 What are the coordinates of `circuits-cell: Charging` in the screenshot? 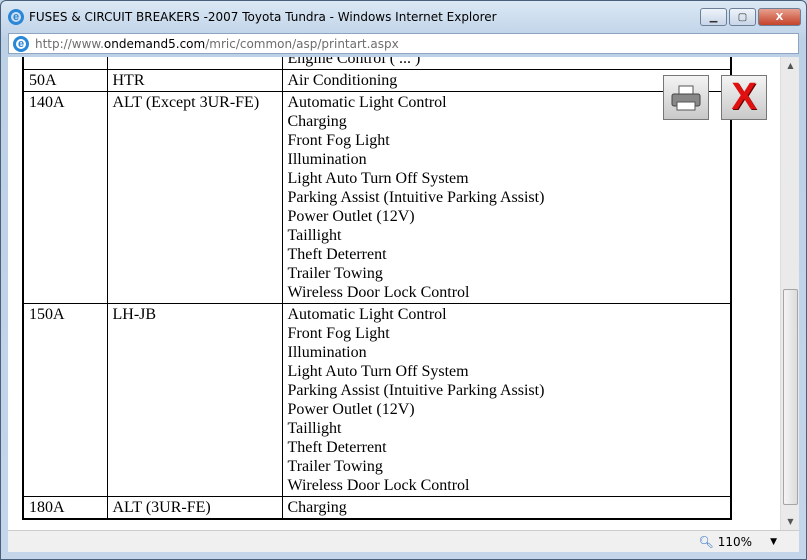 It's located at (506, 508).